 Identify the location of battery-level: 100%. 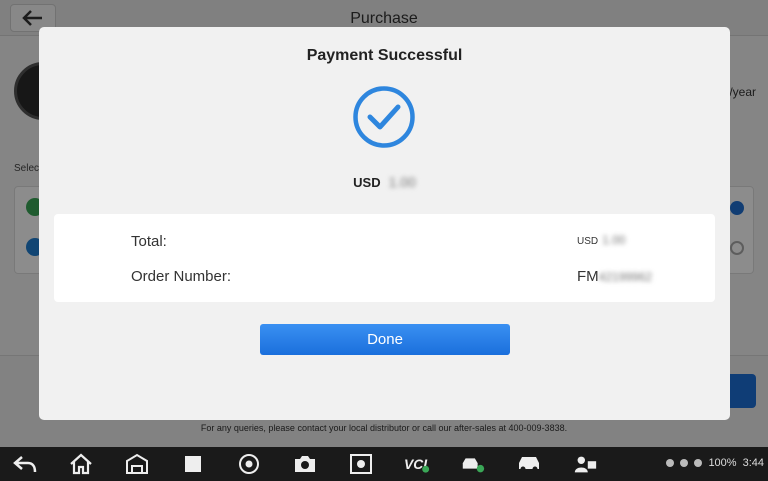
(722, 463).